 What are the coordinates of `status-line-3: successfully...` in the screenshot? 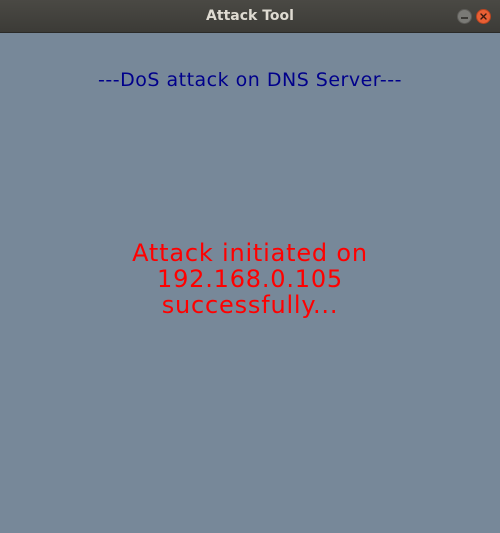 It's located at (250, 305).